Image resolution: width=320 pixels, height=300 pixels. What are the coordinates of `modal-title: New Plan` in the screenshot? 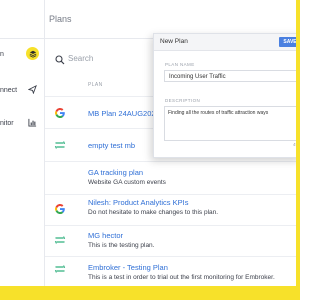 It's located at (174, 41).